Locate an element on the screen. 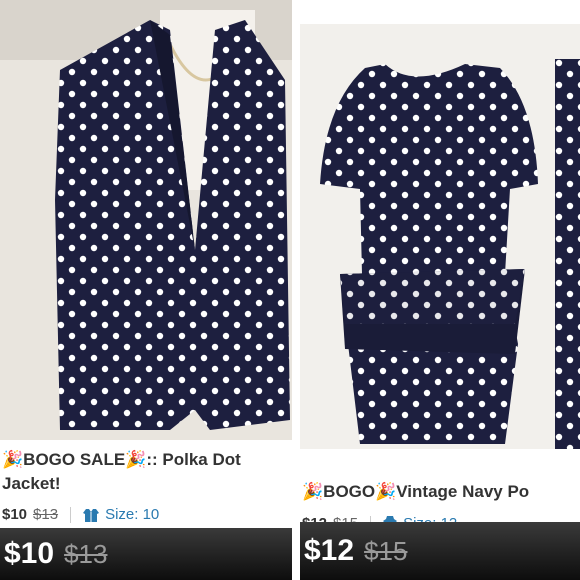  listing-size: Size: 10 is located at coordinates (121, 514).